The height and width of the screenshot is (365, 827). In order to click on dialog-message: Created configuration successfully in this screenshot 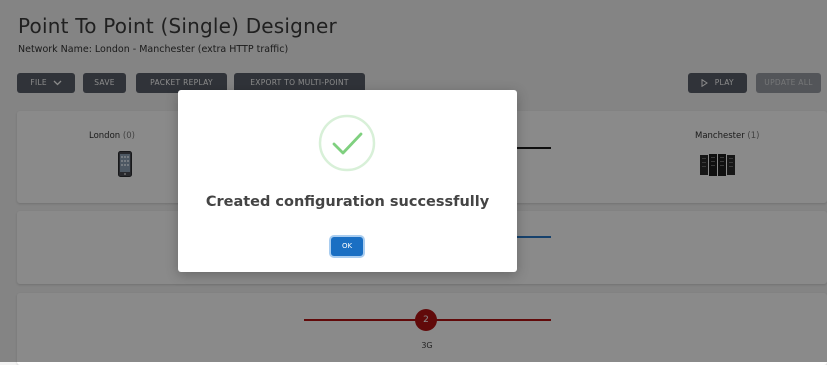, I will do `click(347, 202)`.